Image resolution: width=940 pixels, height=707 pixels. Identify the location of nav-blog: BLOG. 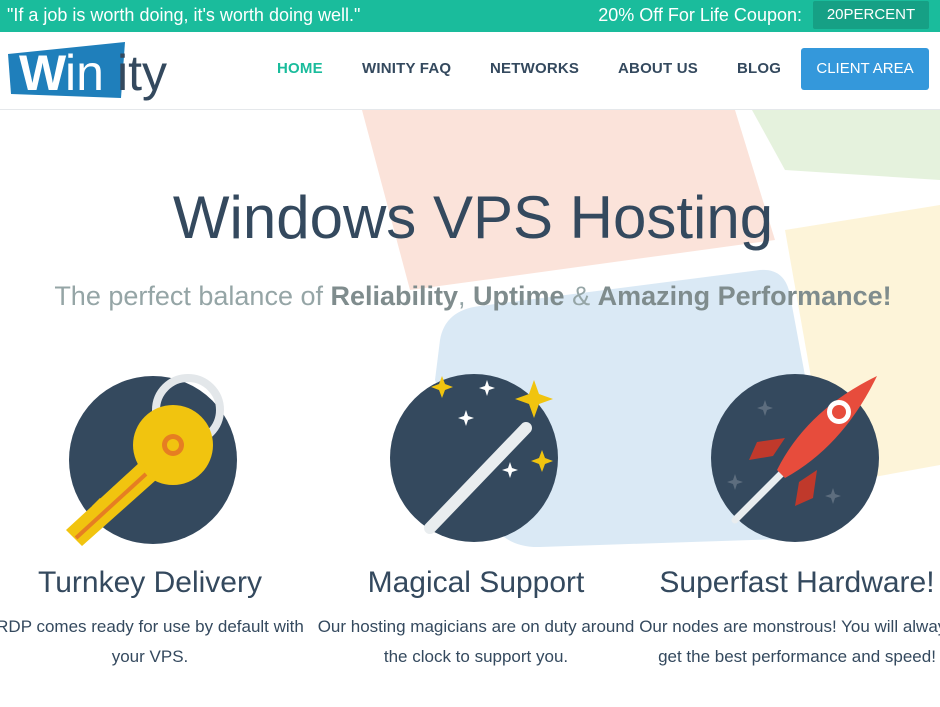
(759, 68).